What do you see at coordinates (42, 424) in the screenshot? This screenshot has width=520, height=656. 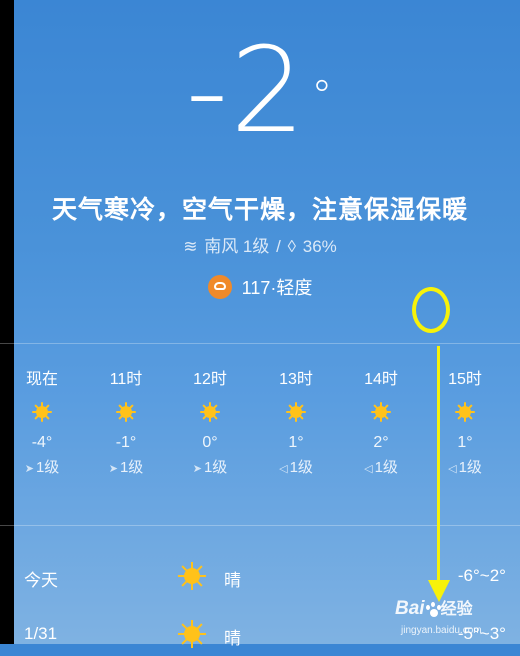 I see `hour-column: 现在 -4° ➤ 1级` at bounding box center [42, 424].